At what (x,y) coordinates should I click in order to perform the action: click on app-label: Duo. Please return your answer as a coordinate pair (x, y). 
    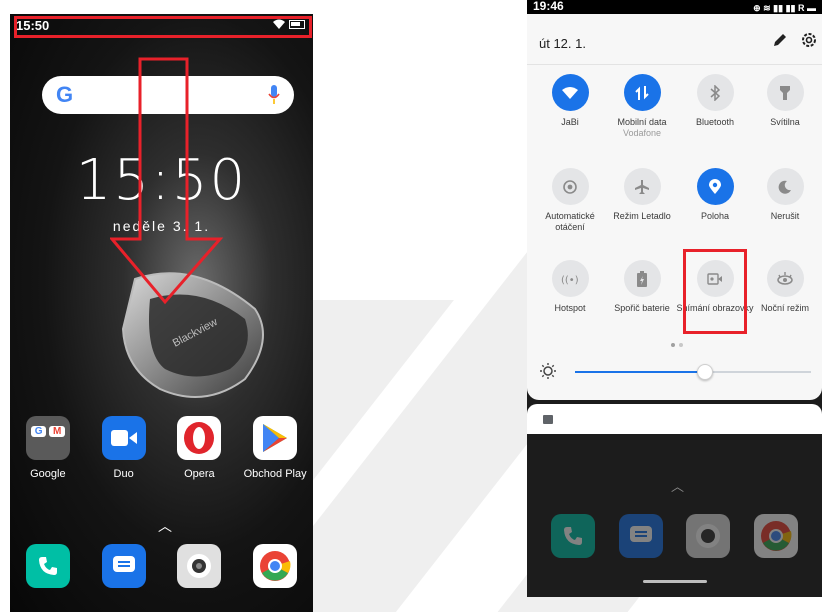
    Looking at the image, I should click on (123, 474).